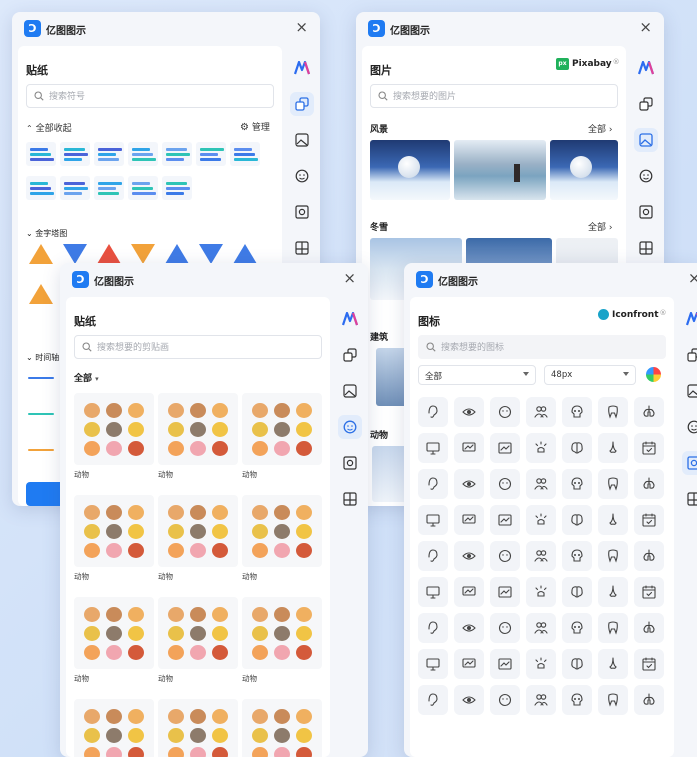 Image resolution: width=697 pixels, height=757 pixels. Describe the element at coordinates (86, 377) in the screenshot. I see `category-filter: 全部 ▾` at that location.